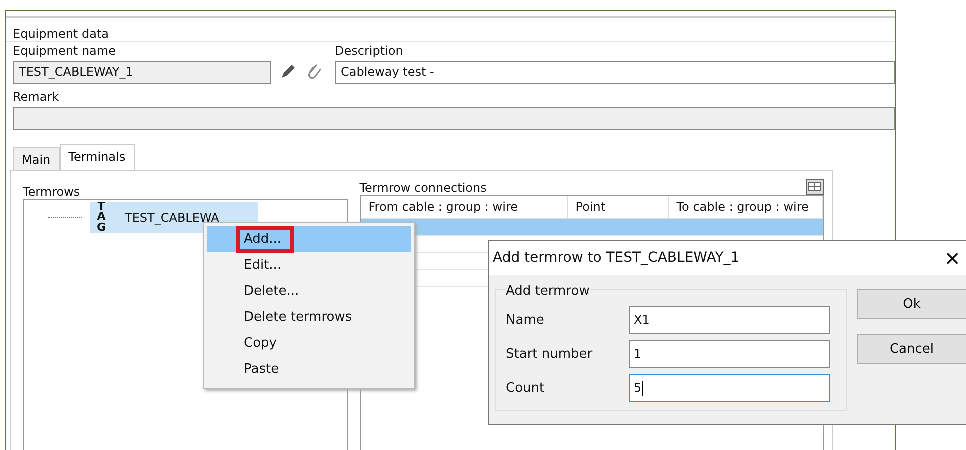 The image size is (966, 450). What do you see at coordinates (369, 51) in the screenshot?
I see `field-label: Description` at bounding box center [369, 51].